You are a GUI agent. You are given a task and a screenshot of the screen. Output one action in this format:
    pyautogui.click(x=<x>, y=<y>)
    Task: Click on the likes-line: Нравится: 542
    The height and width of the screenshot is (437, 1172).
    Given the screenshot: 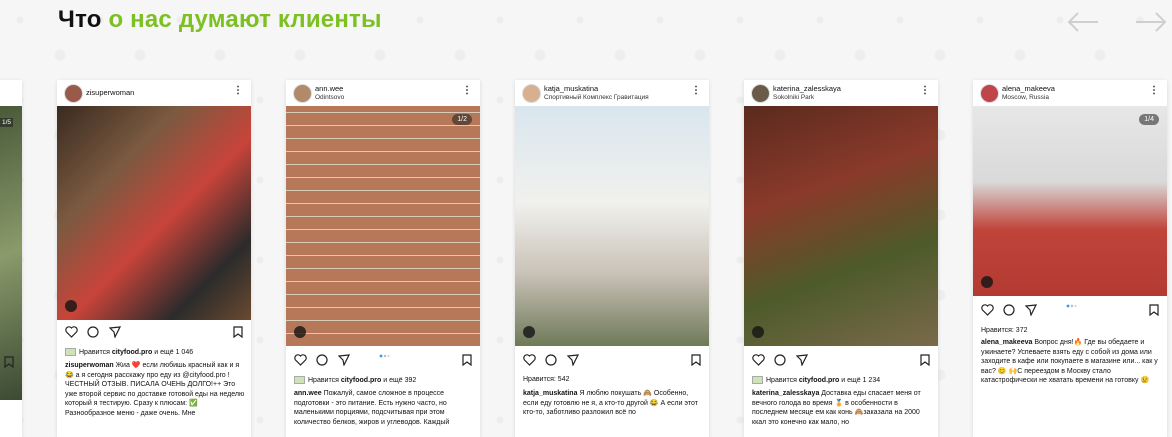 What is the action you would take?
    pyautogui.click(x=546, y=379)
    